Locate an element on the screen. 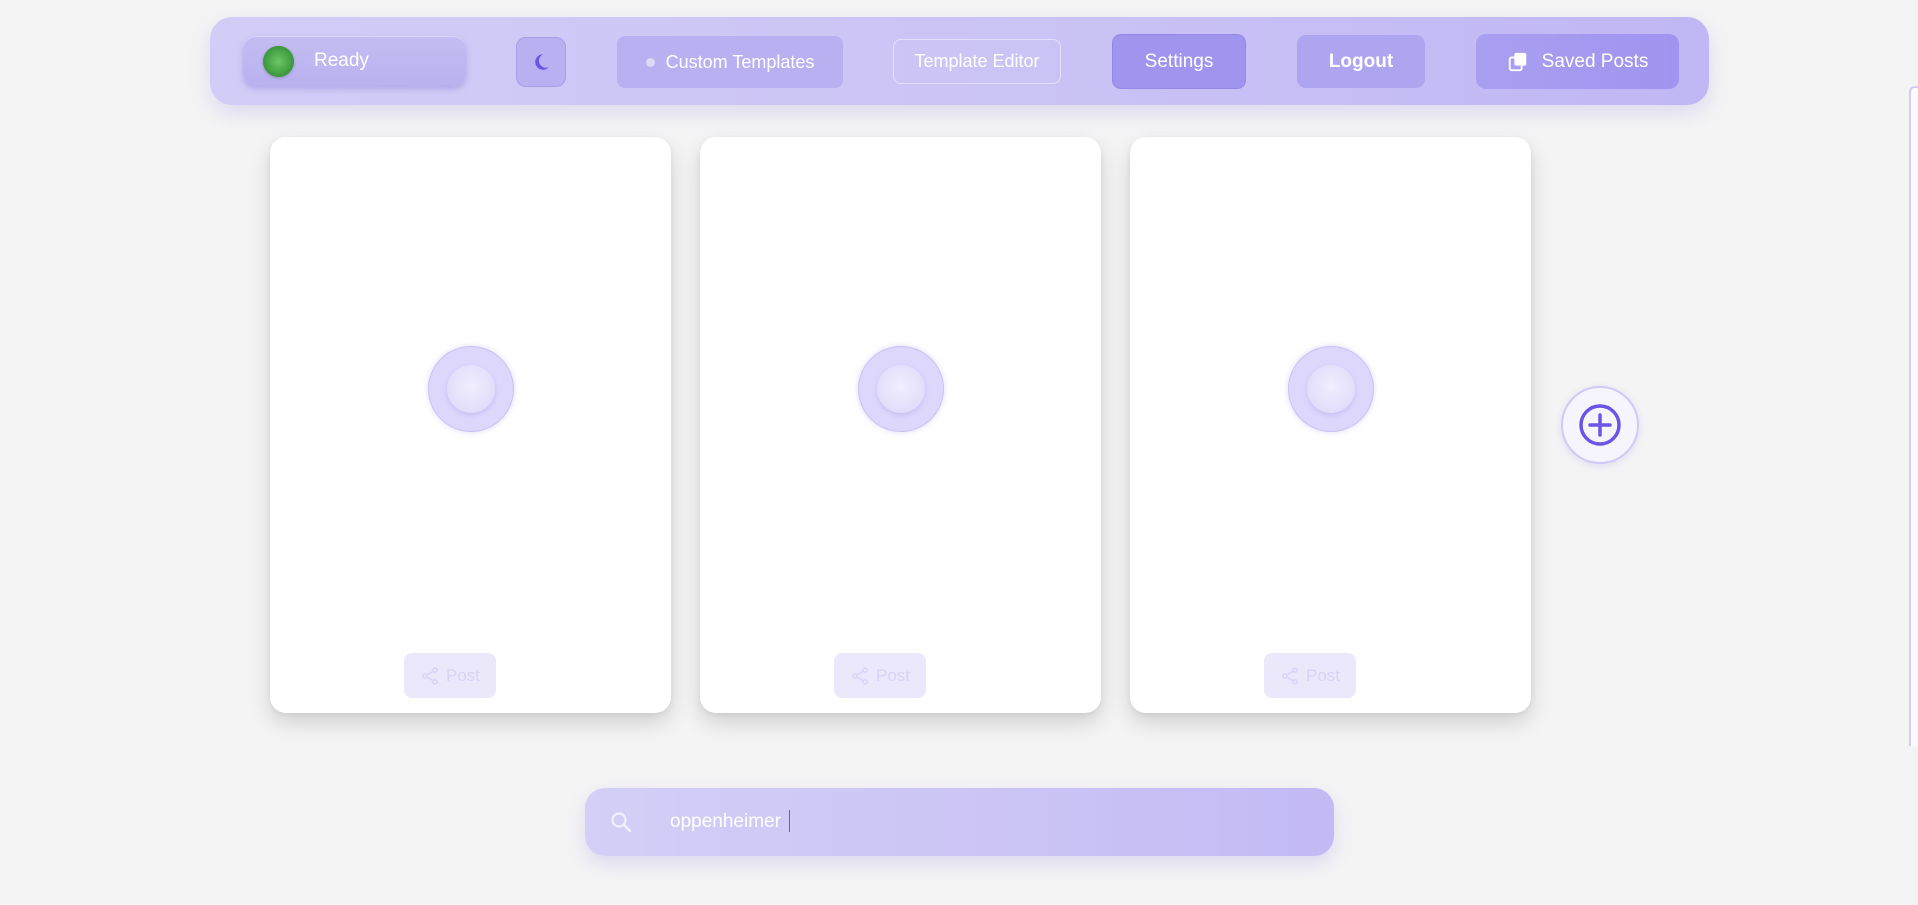  custom-templates-label: Custom Templates is located at coordinates (740, 61).